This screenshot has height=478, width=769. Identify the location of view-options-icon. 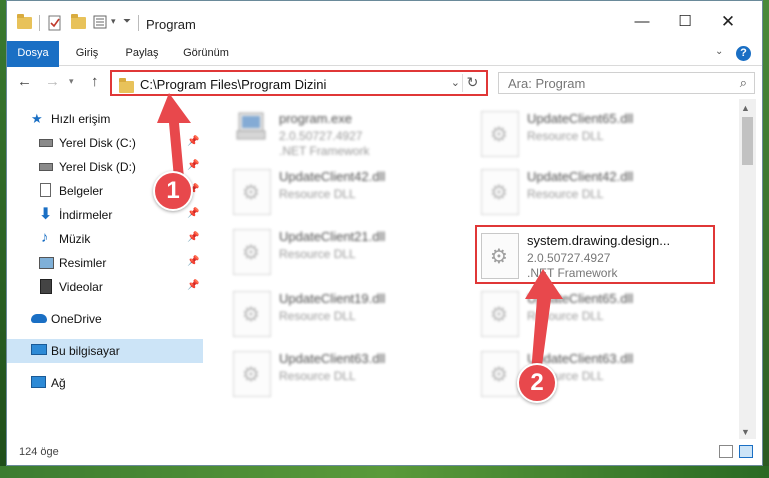
(102, 23).